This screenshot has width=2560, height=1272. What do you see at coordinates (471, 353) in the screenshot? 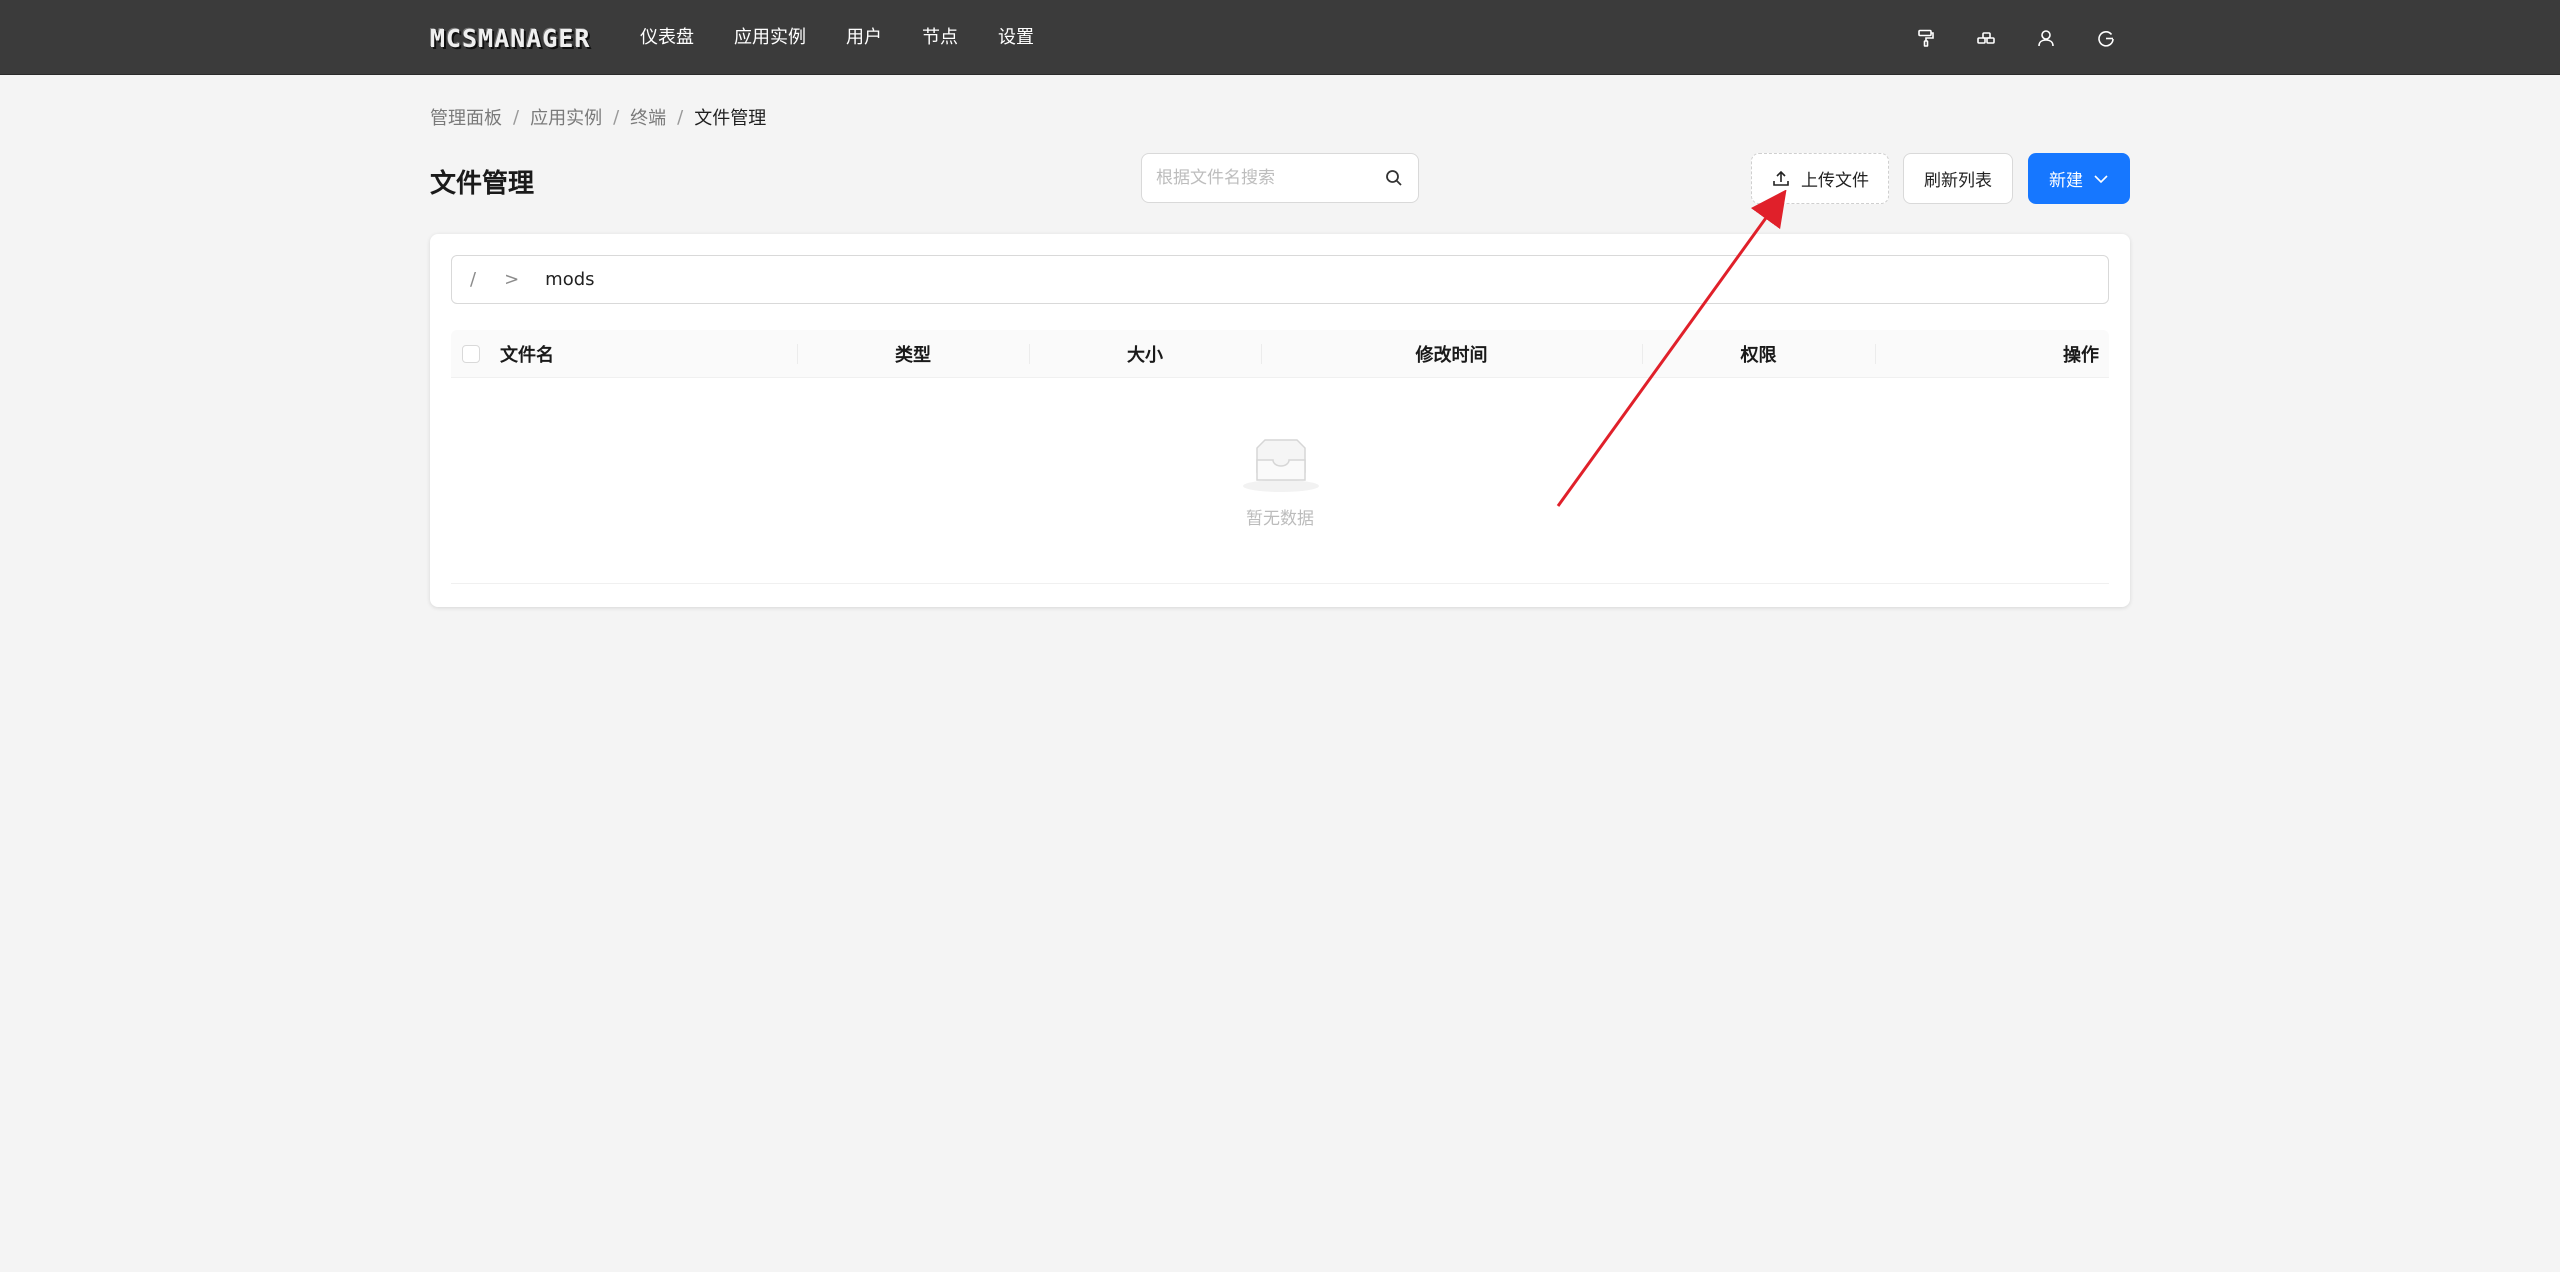
I see `select-all-checkbox` at bounding box center [471, 353].